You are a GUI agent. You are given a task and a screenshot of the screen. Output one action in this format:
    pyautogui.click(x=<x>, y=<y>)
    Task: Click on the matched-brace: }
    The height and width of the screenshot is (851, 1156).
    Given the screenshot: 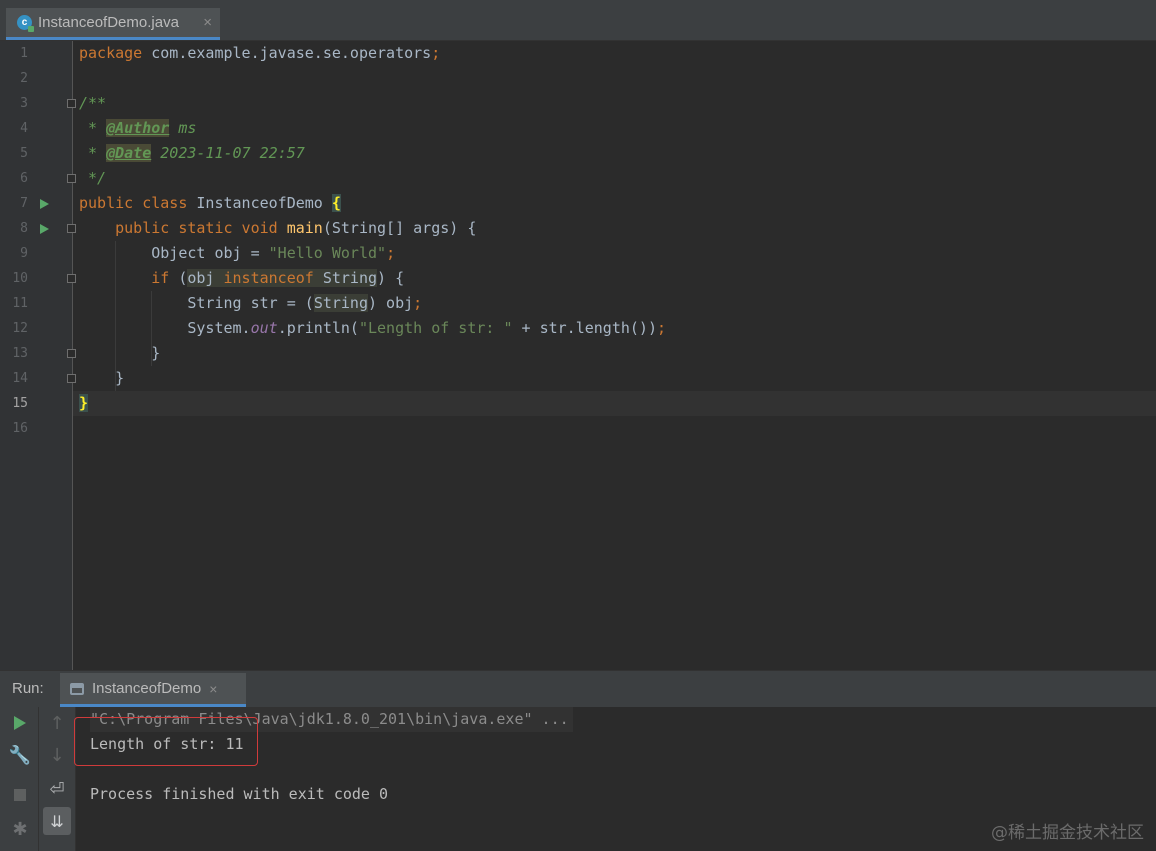 What is the action you would take?
    pyautogui.click(x=84, y=403)
    